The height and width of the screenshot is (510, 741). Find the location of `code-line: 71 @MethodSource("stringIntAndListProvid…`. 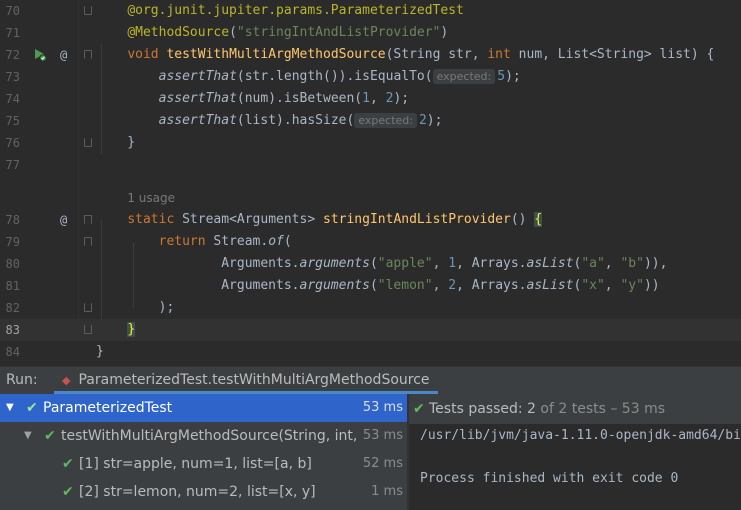

code-line: 71 @MethodSource("stringIntAndListProvid… is located at coordinates (370, 33).